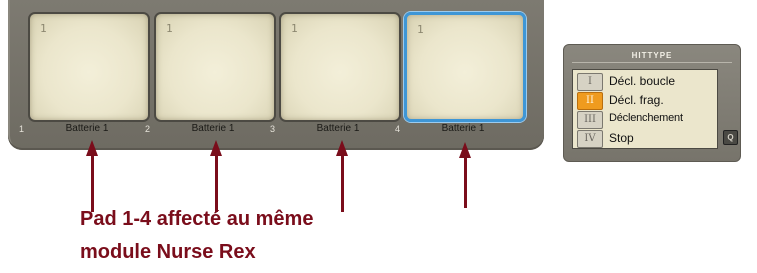 The width and height of the screenshot is (757, 273). Describe the element at coordinates (590, 82) in the screenshot. I see `hittype-button-1: I` at that location.